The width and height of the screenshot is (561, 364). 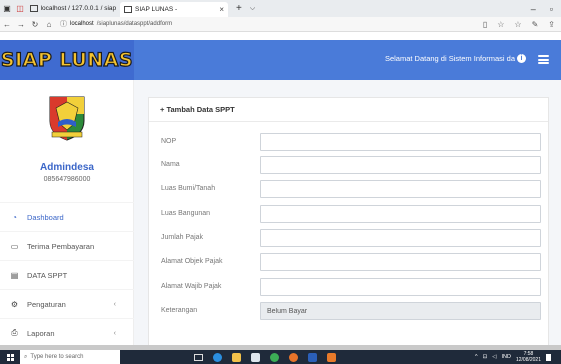 I want to click on info-icon: ⓘ, so click(x=63, y=24).